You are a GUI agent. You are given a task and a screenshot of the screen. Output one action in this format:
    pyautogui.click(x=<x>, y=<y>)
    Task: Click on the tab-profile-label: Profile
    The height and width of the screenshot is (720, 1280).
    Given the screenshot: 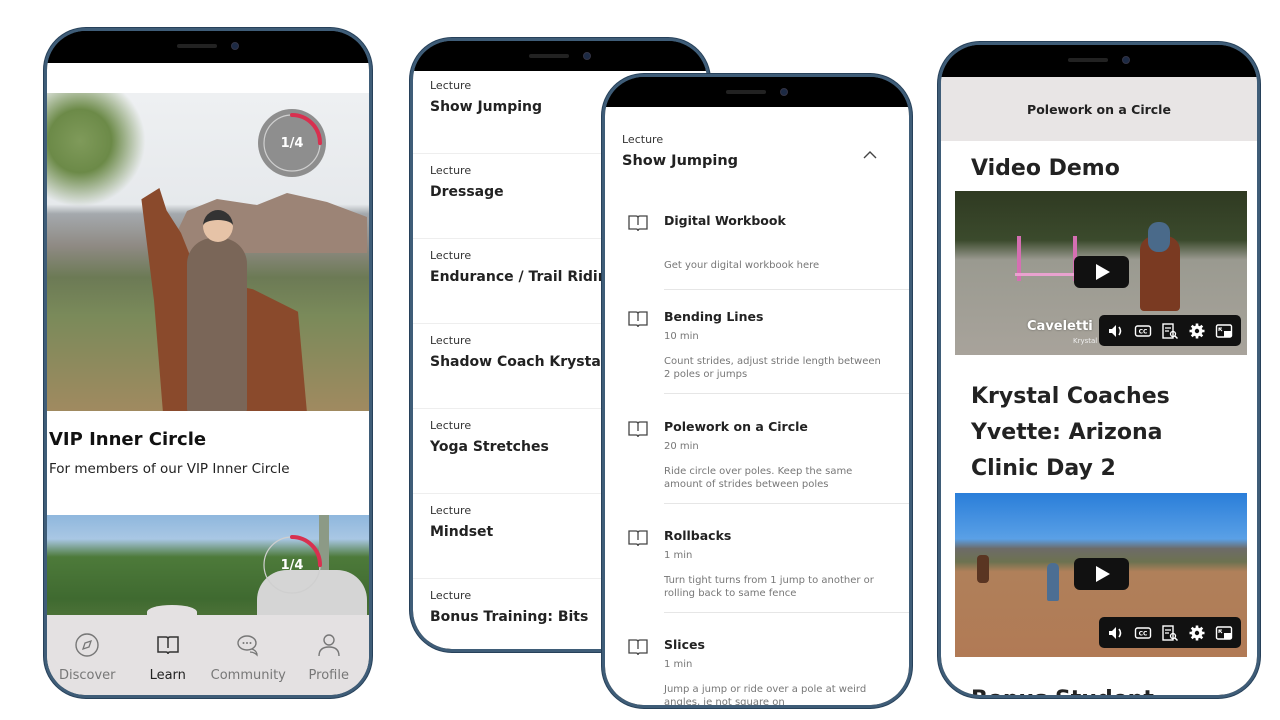 What is the action you would take?
    pyautogui.click(x=328, y=675)
    